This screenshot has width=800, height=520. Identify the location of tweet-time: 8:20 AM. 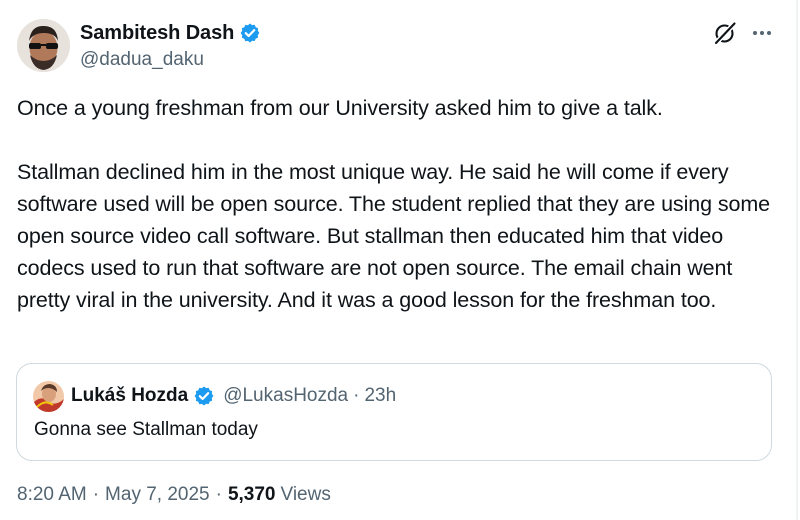
(52, 495).